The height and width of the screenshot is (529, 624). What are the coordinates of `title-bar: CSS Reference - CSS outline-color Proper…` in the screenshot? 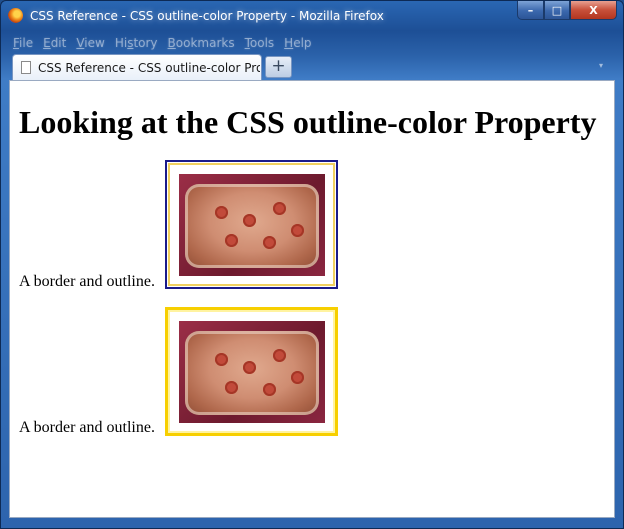 It's located at (312, 16).